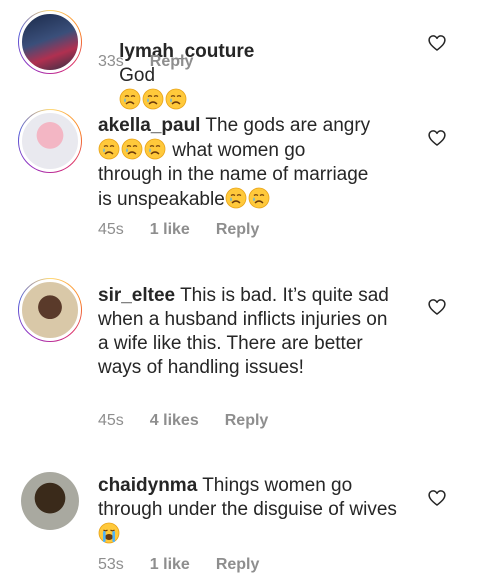 The height and width of the screenshot is (574, 480). I want to click on comment-body-line: what women go, so click(239, 150).